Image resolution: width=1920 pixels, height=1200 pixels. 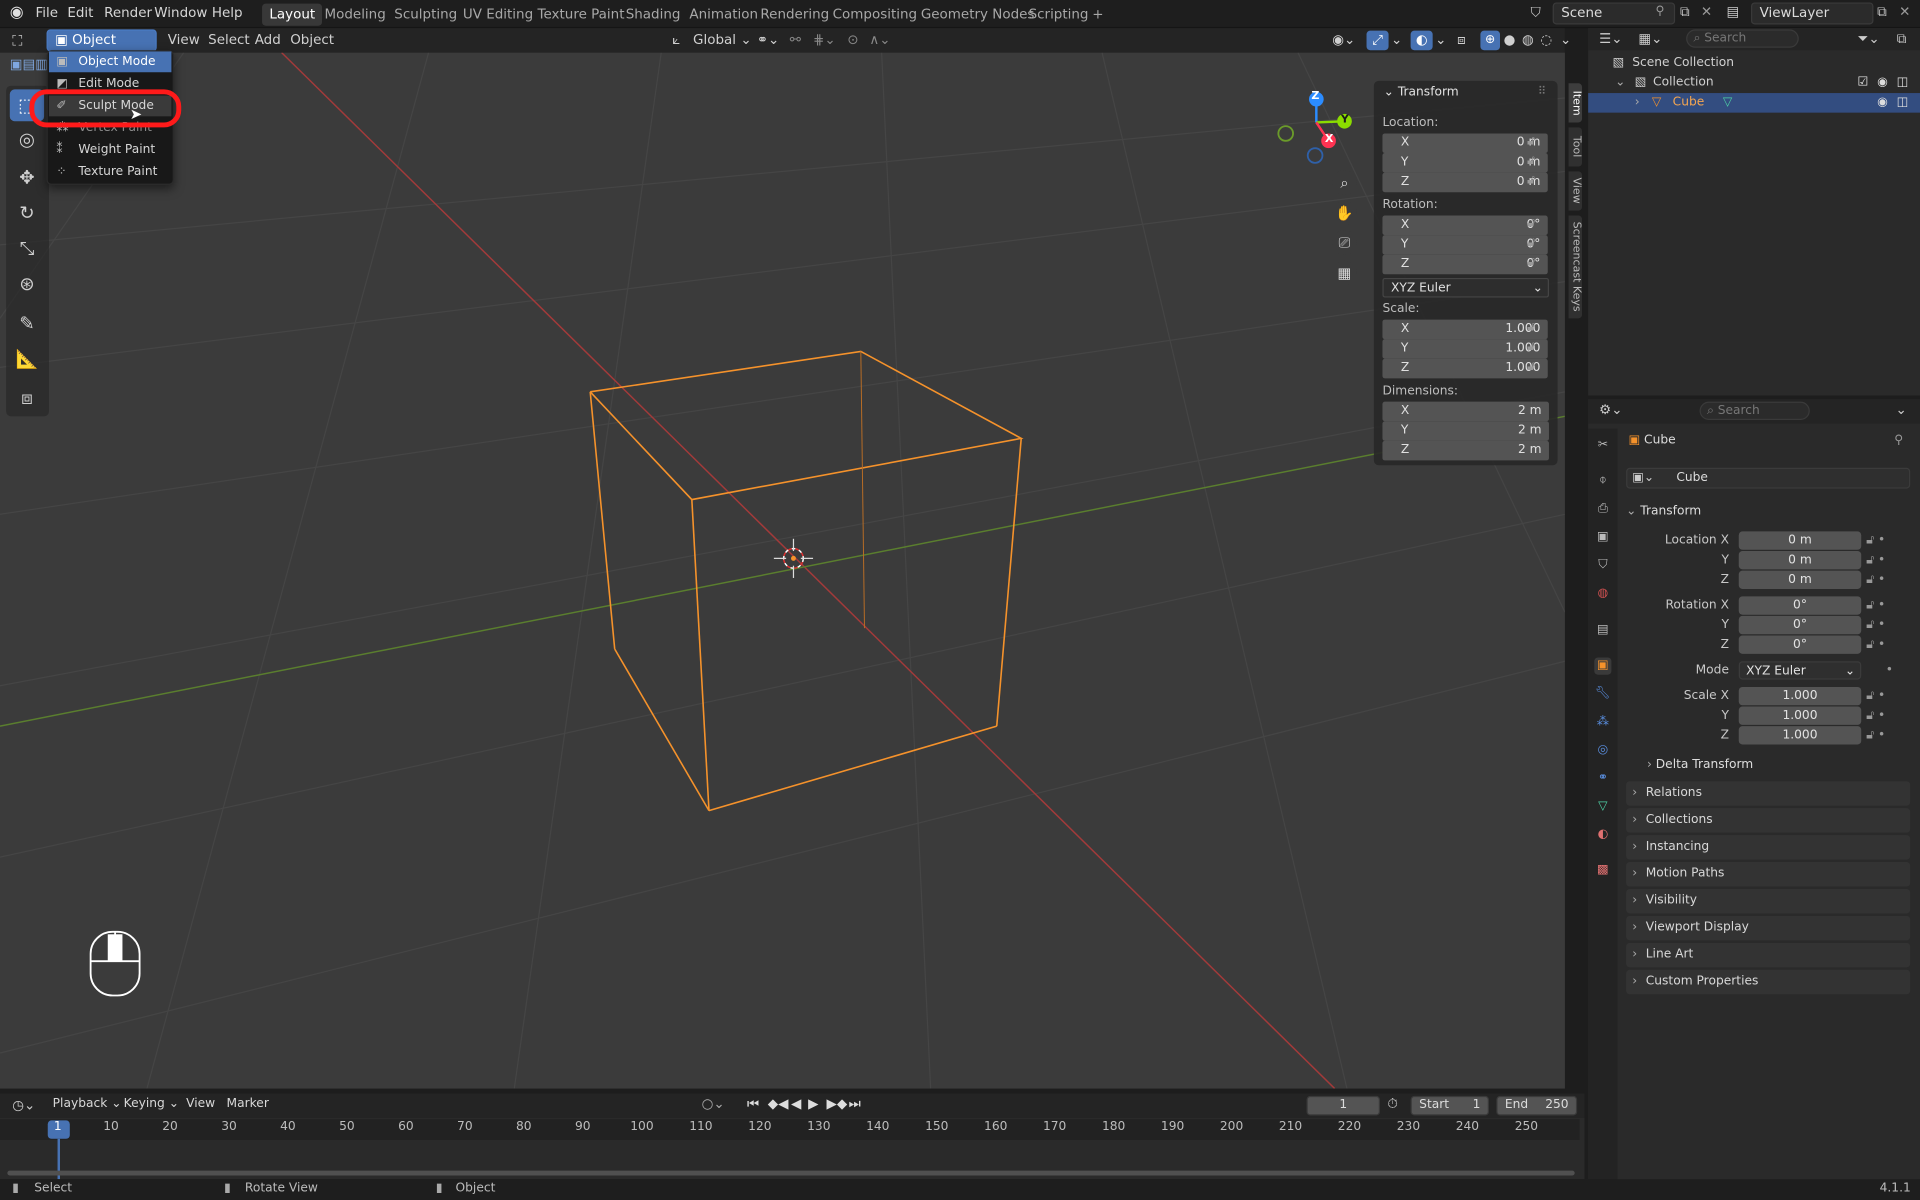 What do you see at coordinates (1754, 83) in the screenshot?
I see `outliner-row-collection: ⌄ ▧ Collection ☑ ◉ ◫` at bounding box center [1754, 83].